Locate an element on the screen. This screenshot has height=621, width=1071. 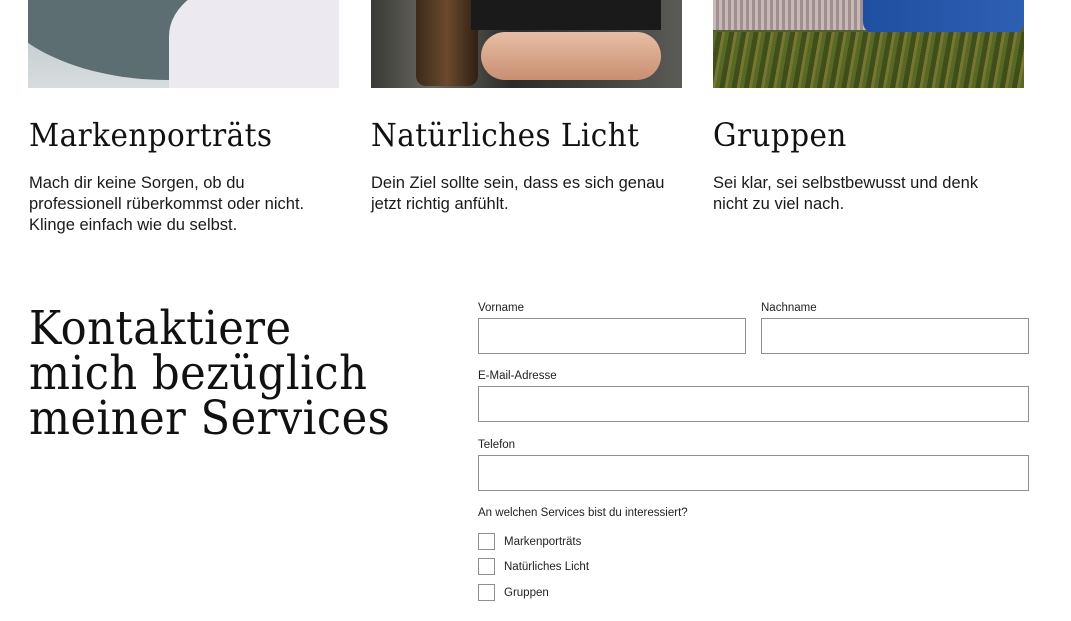
service-image-natural-light is located at coordinates (526, 44).